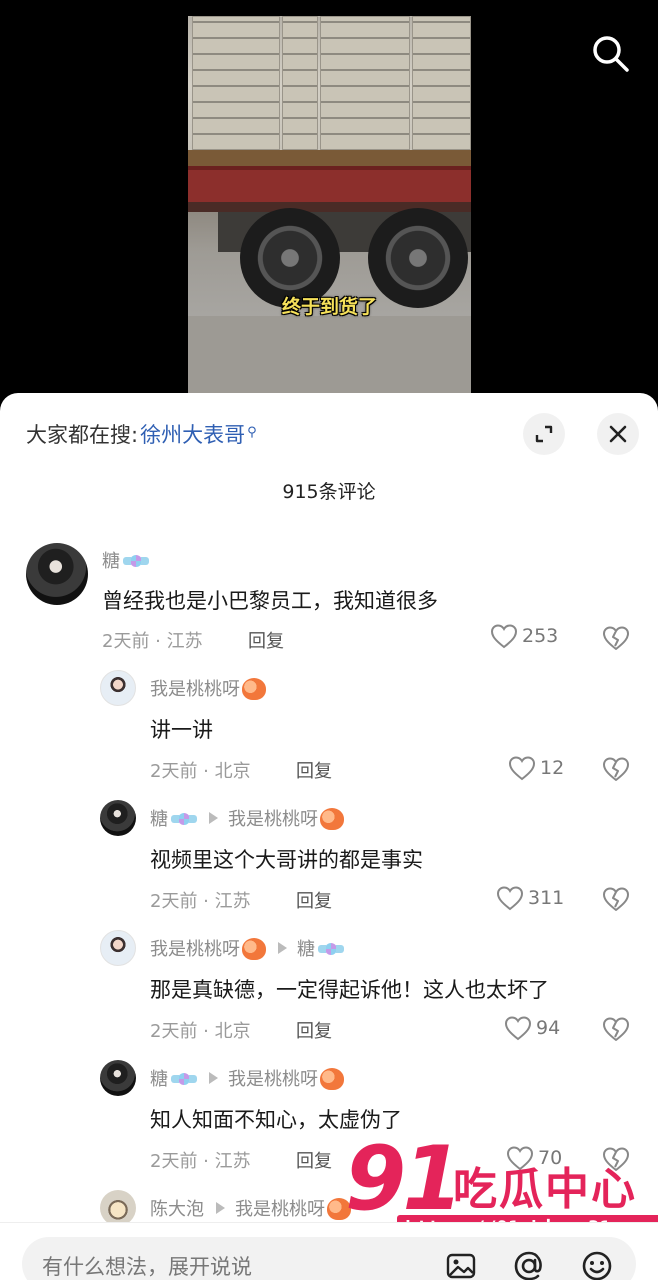 The width and height of the screenshot is (658, 1280). I want to click on comment-input-placeholder: 有什么想法，展开说说, so click(147, 1267).